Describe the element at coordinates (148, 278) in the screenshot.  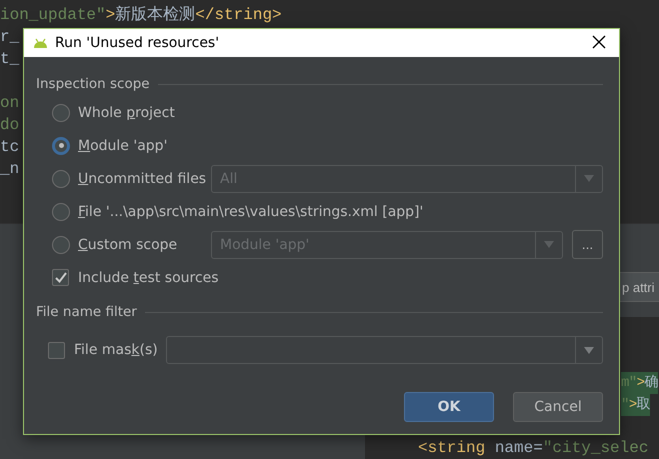
I see `checkbox-label: Include test sources` at that location.